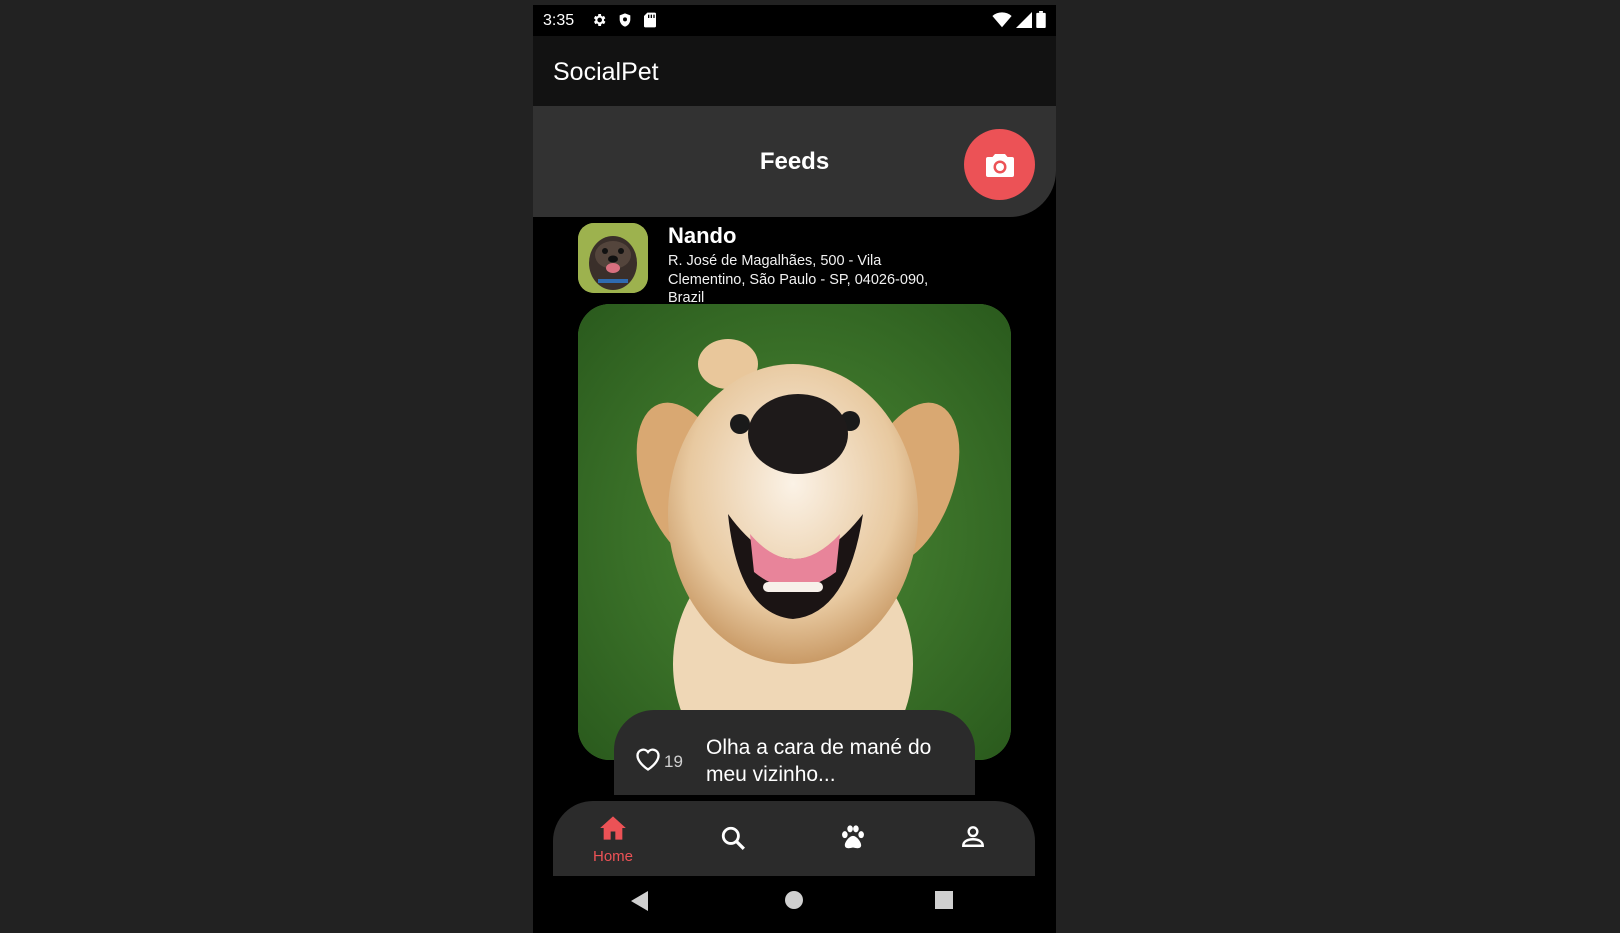 The height and width of the screenshot is (933, 1620). Describe the element at coordinates (640, 901) in the screenshot. I see `back-icon` at that location.